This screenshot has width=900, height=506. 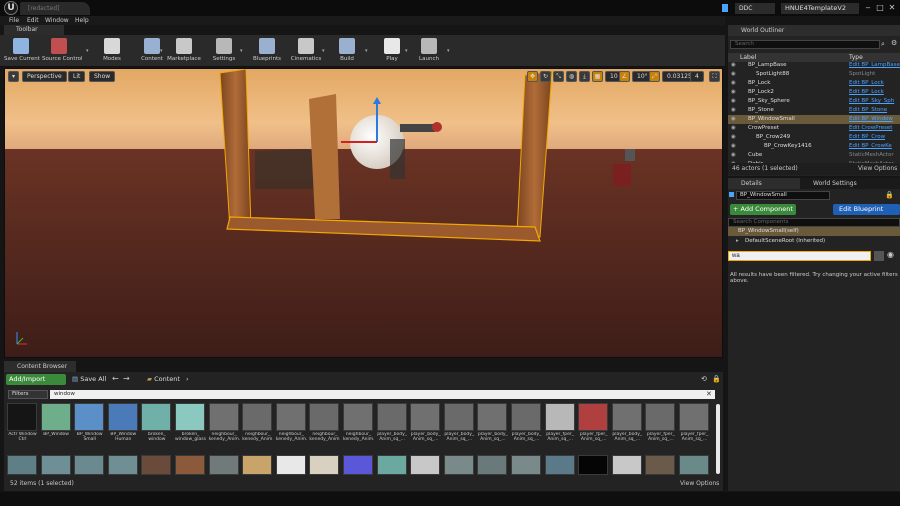 What do you see at coordinates (22, 425) in the screenshot?
I see `asset-tile: Actr Window Ctrl` at bounding box center [22, 425].